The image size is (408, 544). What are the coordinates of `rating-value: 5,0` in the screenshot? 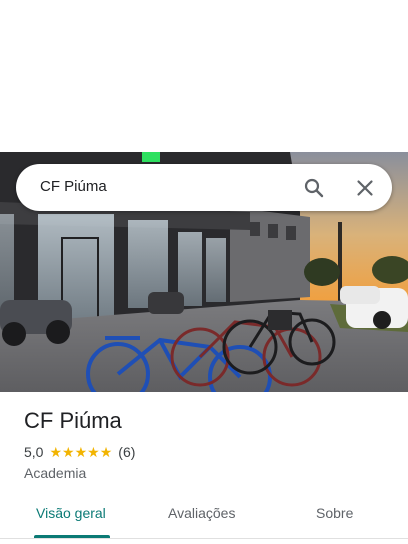 It's located at (34, 452).